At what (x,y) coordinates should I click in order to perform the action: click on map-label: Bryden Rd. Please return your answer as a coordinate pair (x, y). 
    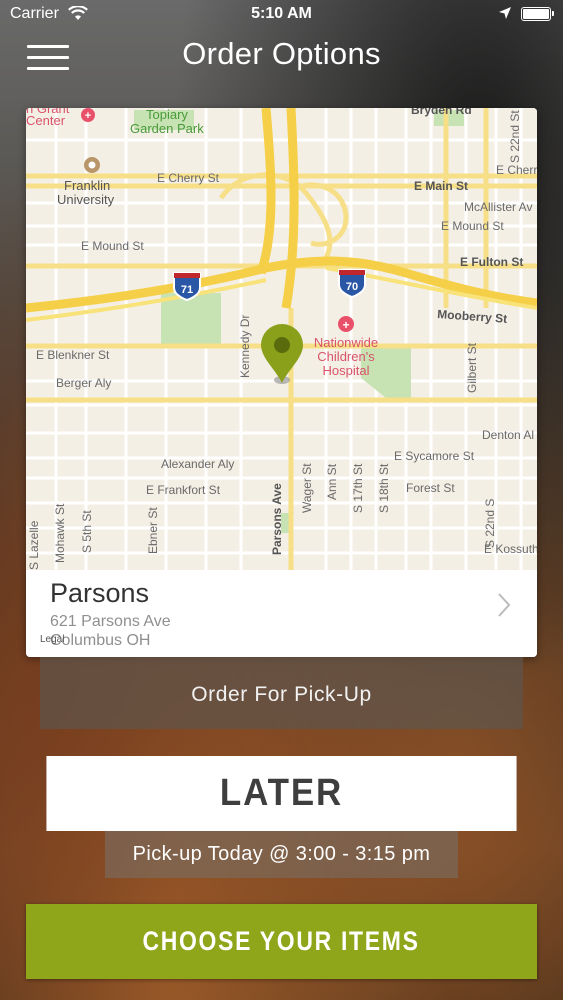
    Looking at the image, I should click on (441, 112).